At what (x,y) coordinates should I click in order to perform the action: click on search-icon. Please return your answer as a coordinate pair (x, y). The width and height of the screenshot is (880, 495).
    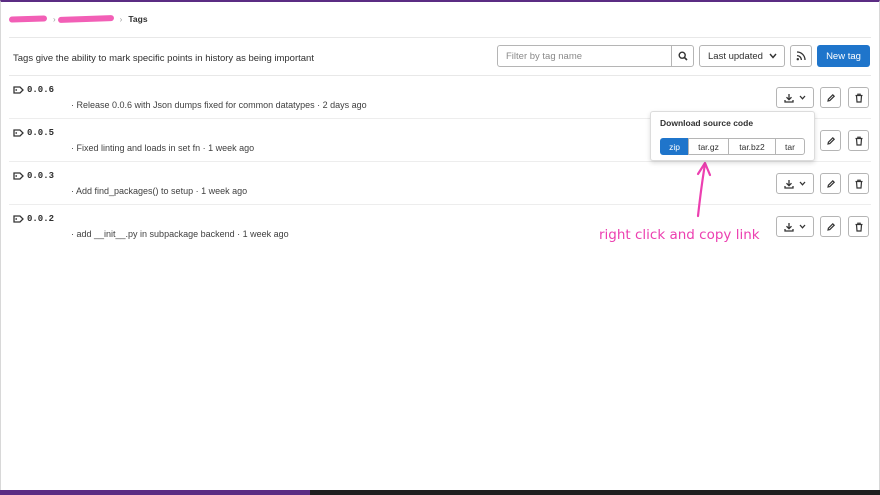
    Looking at the image, I should click on (683, 56).